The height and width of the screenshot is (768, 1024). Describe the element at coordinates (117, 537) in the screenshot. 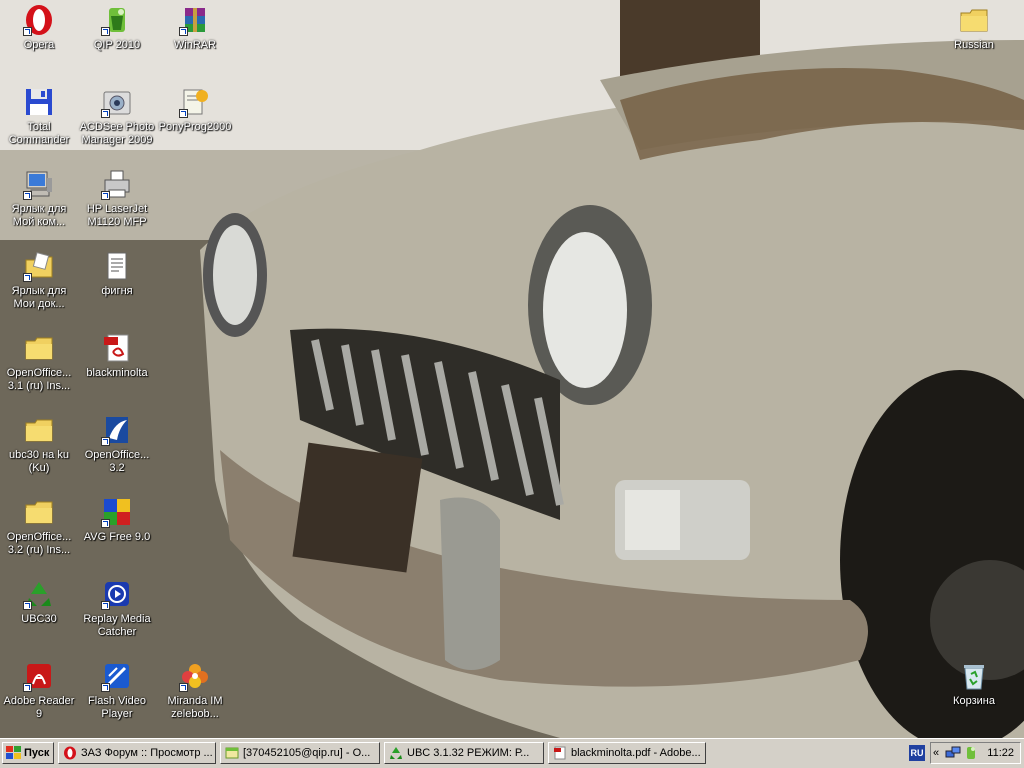

I see `icon-label: AVG Free 9.0` at that location.